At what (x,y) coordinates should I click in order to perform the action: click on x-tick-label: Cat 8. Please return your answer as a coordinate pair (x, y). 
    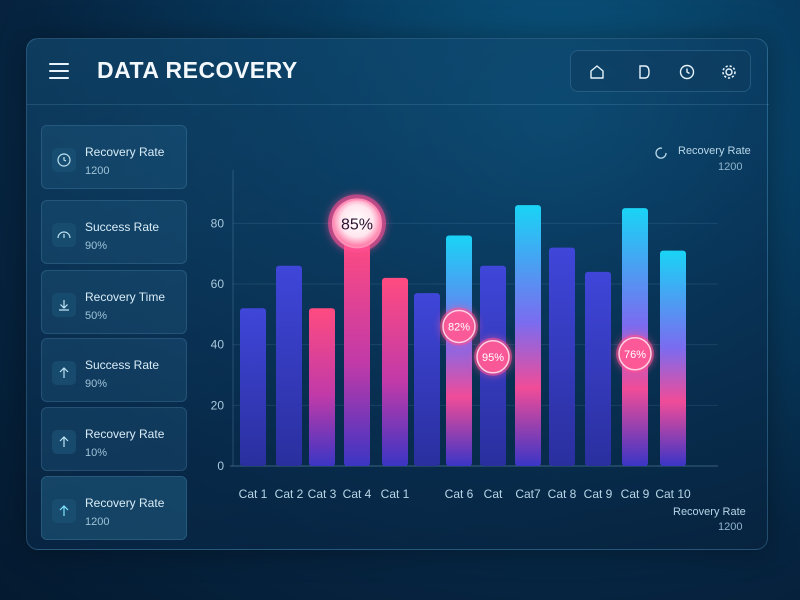
    Looking at the image, I should click on (562, 494).